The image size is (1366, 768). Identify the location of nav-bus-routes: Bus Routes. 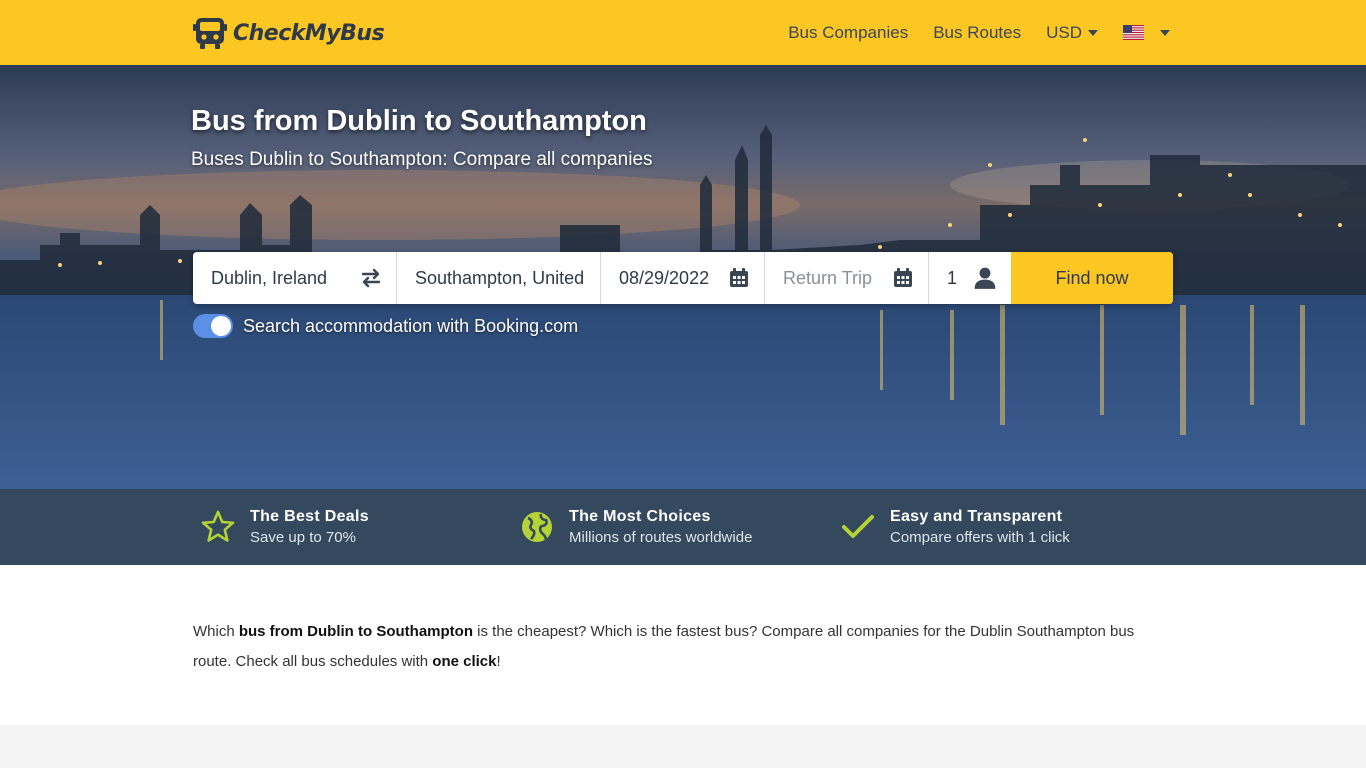
(977, 33).